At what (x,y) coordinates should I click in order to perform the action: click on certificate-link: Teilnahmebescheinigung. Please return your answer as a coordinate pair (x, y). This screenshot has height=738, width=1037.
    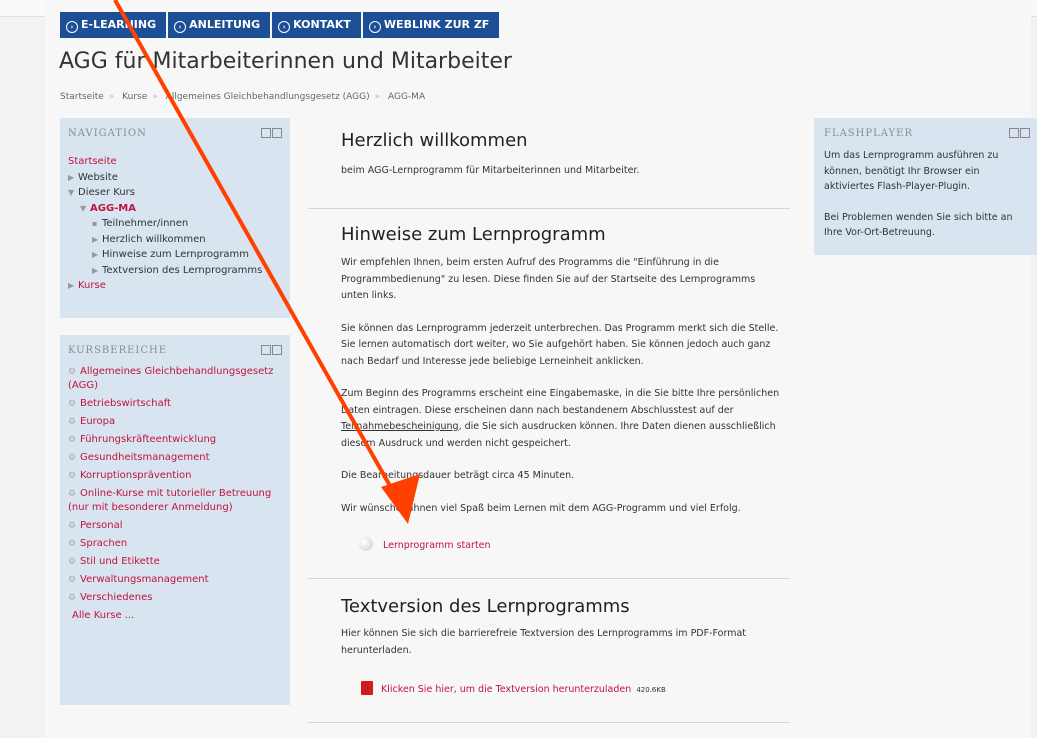
    Looking at the image, I should click on (400, 426).